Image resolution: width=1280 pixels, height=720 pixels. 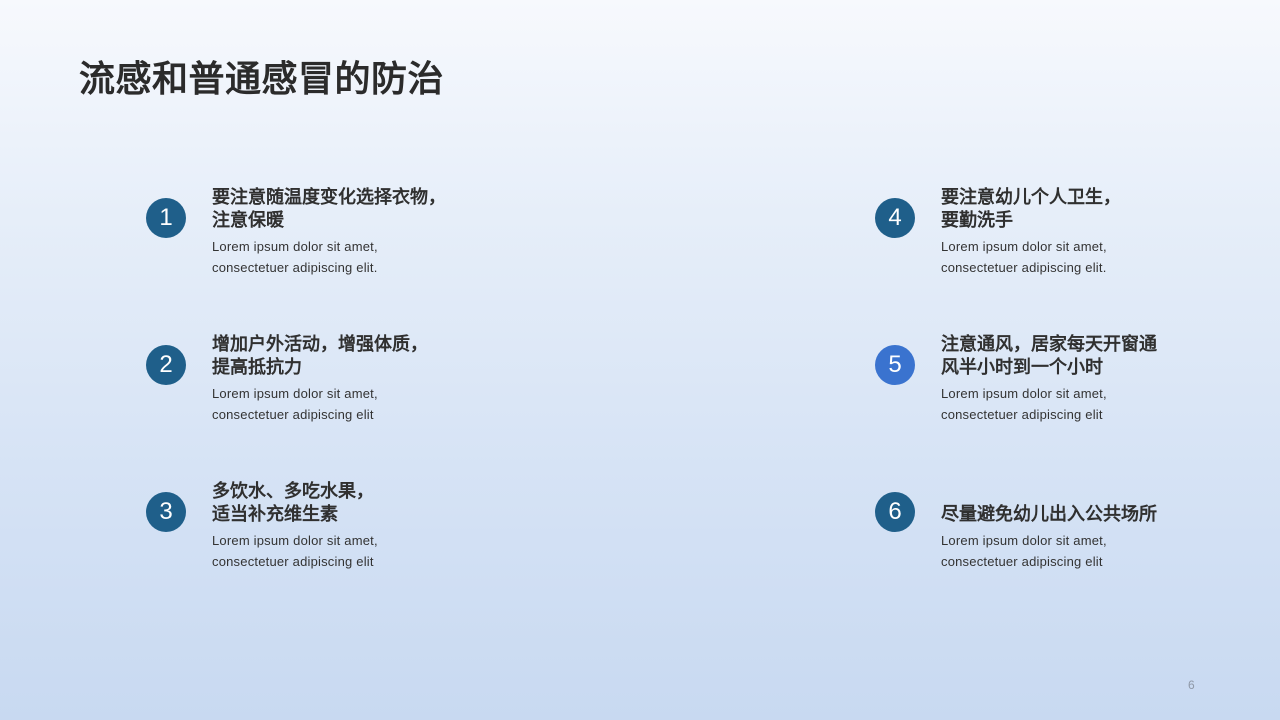 I want to click on item-heading-1: 要注意随温度变化选择衣物， 注意保暖, so click(x=332, y=208).